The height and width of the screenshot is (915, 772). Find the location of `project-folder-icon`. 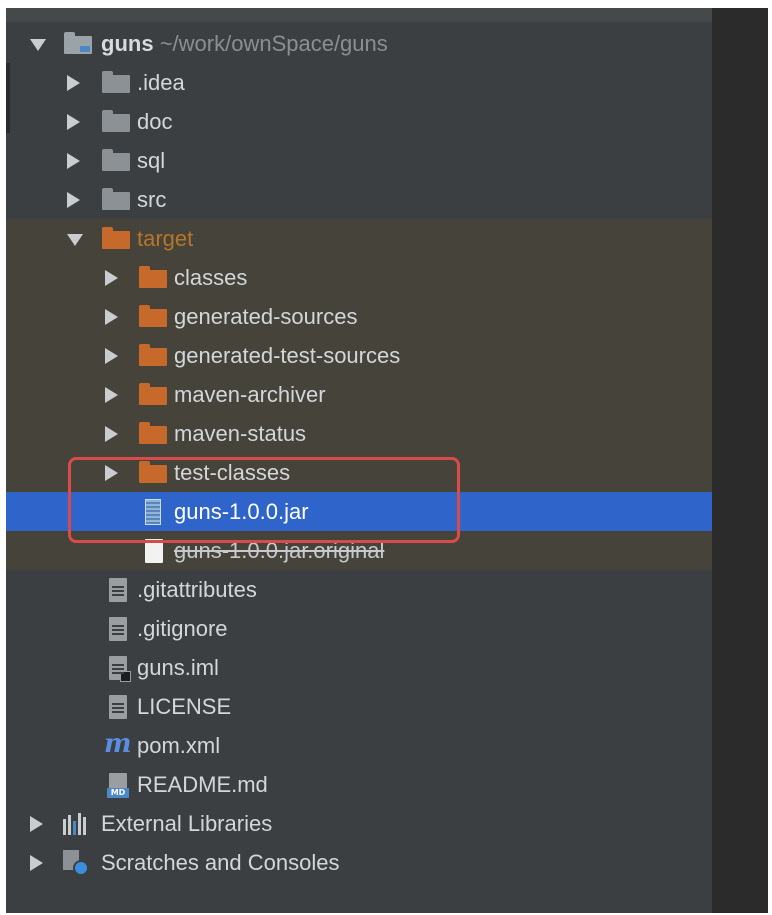

project-folder-icon is located at coordinates (78, 42).